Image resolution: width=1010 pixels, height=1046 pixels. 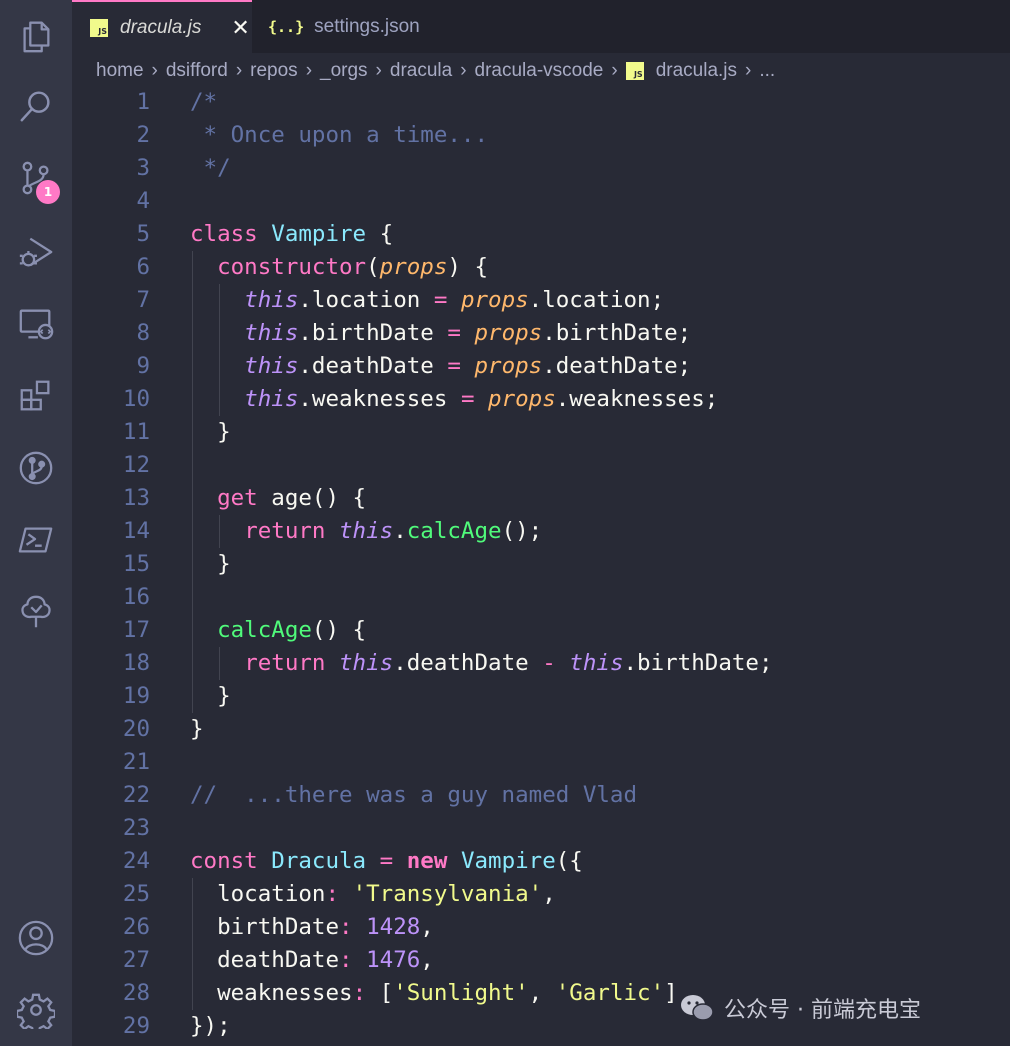 What do you see at coordinates (240, 28) in the screenshot?
I see `close-icon: ✕` at bounding box center [240, 28].